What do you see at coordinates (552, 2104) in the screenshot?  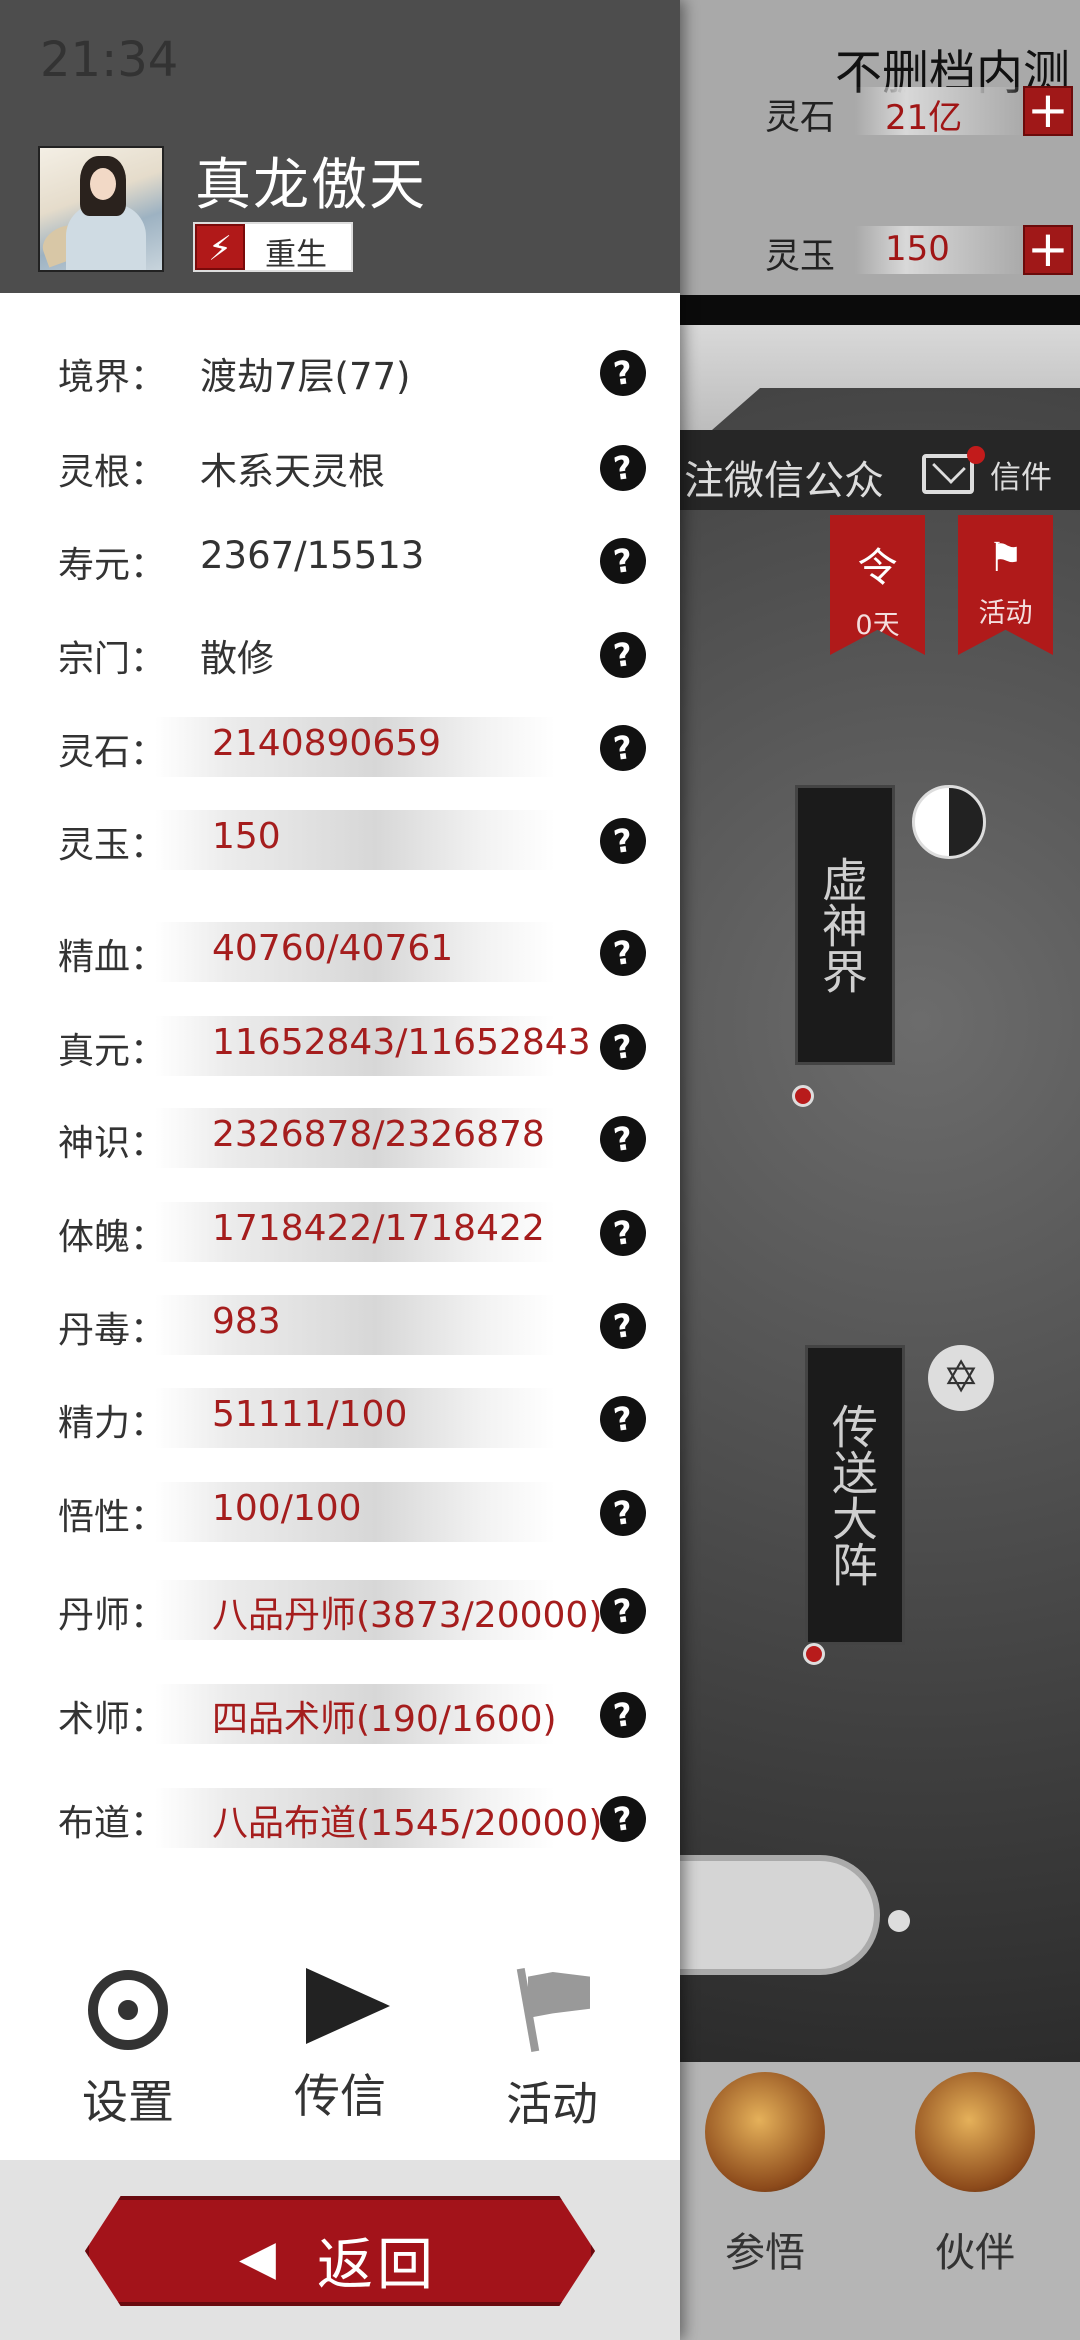 I see `action-label: 活动` at bounding box center [552, 2104].